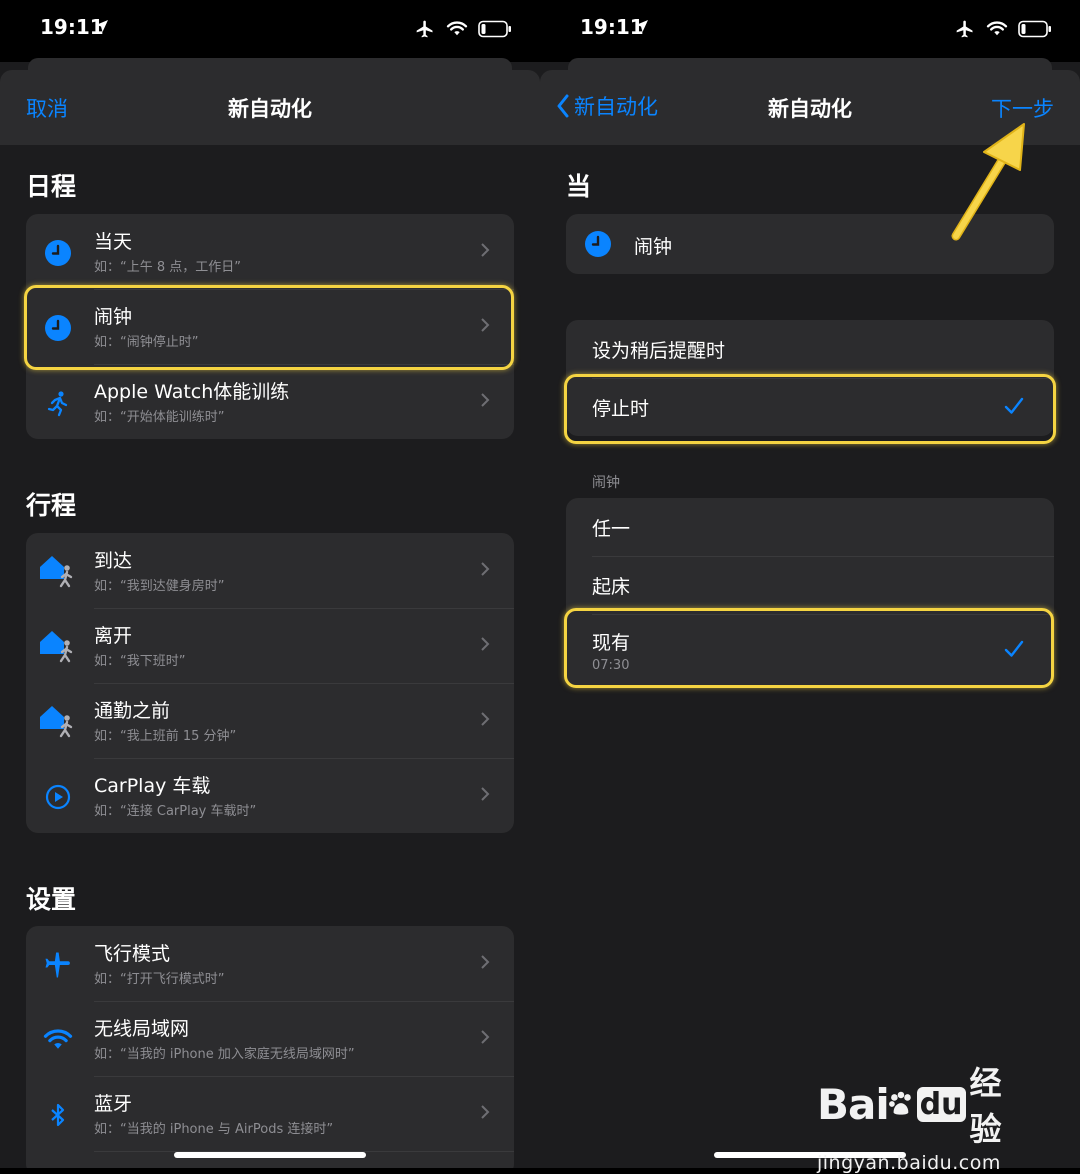 This screenshot has height=1174, width=1080. I want to click on list-item-subtitle: 如：“我上班前 15 分钟”, so click(165, 736).